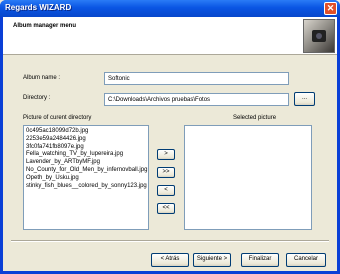 This screenshot has height=274, width=340. I want to click on wizard-header: Album manager menu, so click(170, 36).